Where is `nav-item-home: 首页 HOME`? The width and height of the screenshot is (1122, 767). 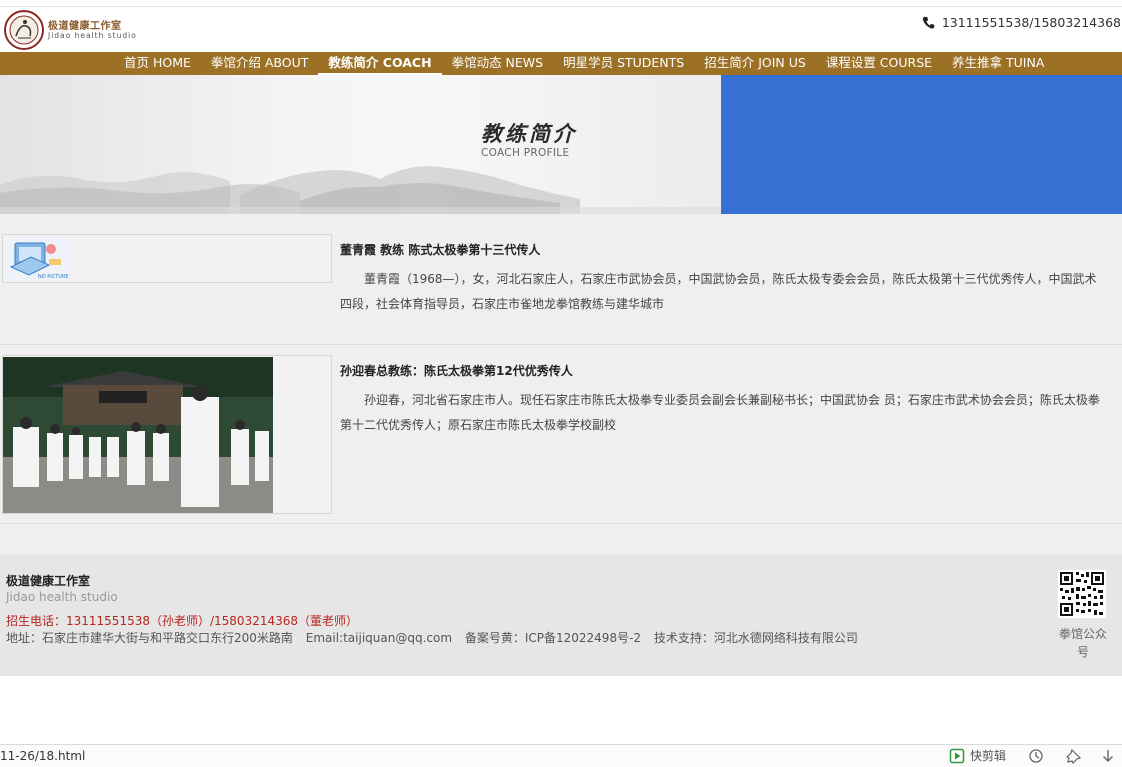 nav-item-home: 首页 HOME is located at coordinates (157, 63).